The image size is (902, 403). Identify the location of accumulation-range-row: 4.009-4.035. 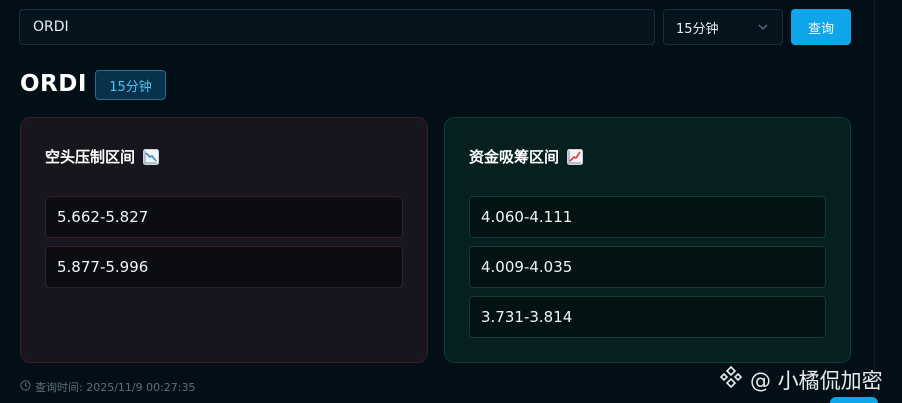
(647, 267).